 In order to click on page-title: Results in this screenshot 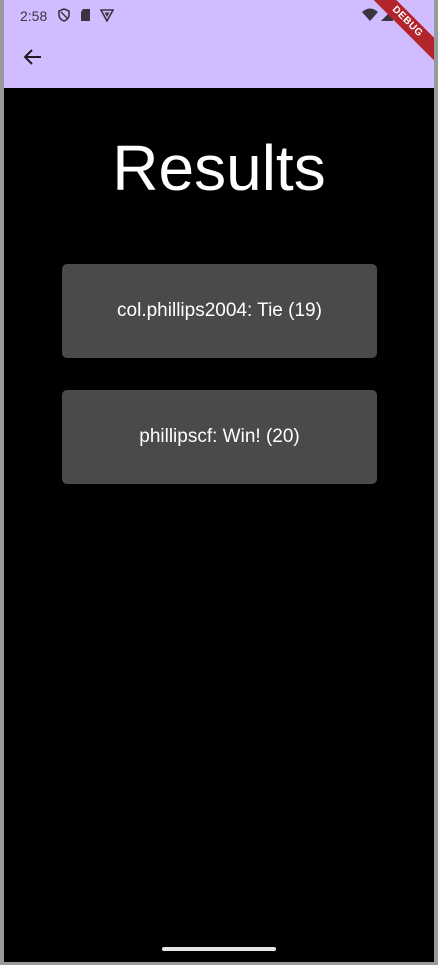, I will do `click(219, 168)`.